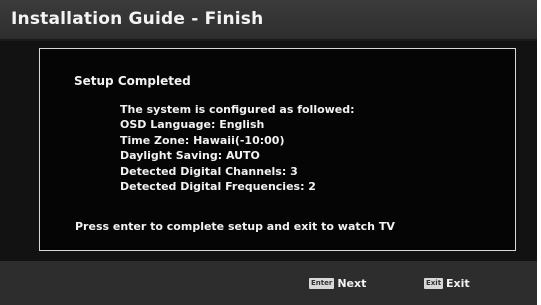  What do you see at coordinates (132, 81) in the screenshot?
I see `panel-heading: Setup Completed` at bounding box center [132, 81].